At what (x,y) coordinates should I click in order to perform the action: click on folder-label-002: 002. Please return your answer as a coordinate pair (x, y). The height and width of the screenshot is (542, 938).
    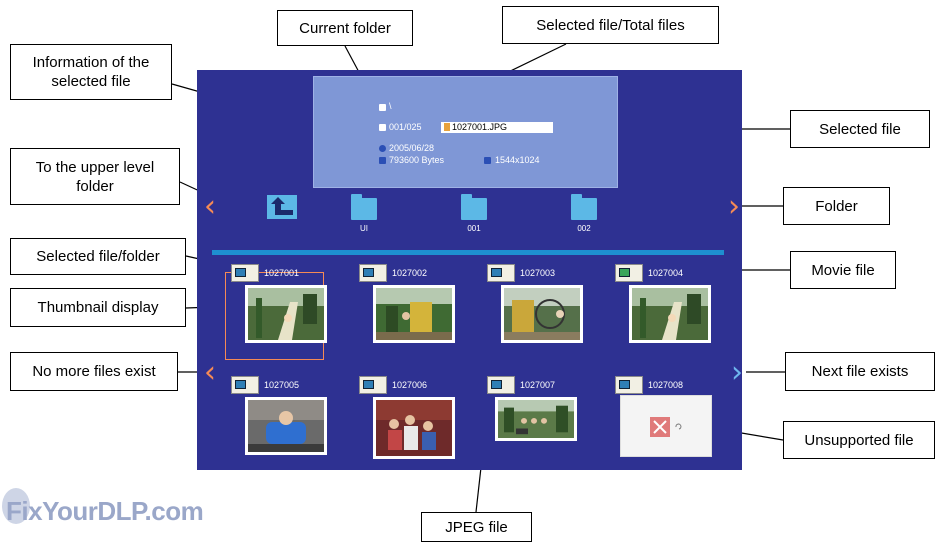
    Looking at the image, I should click on (584, 228).